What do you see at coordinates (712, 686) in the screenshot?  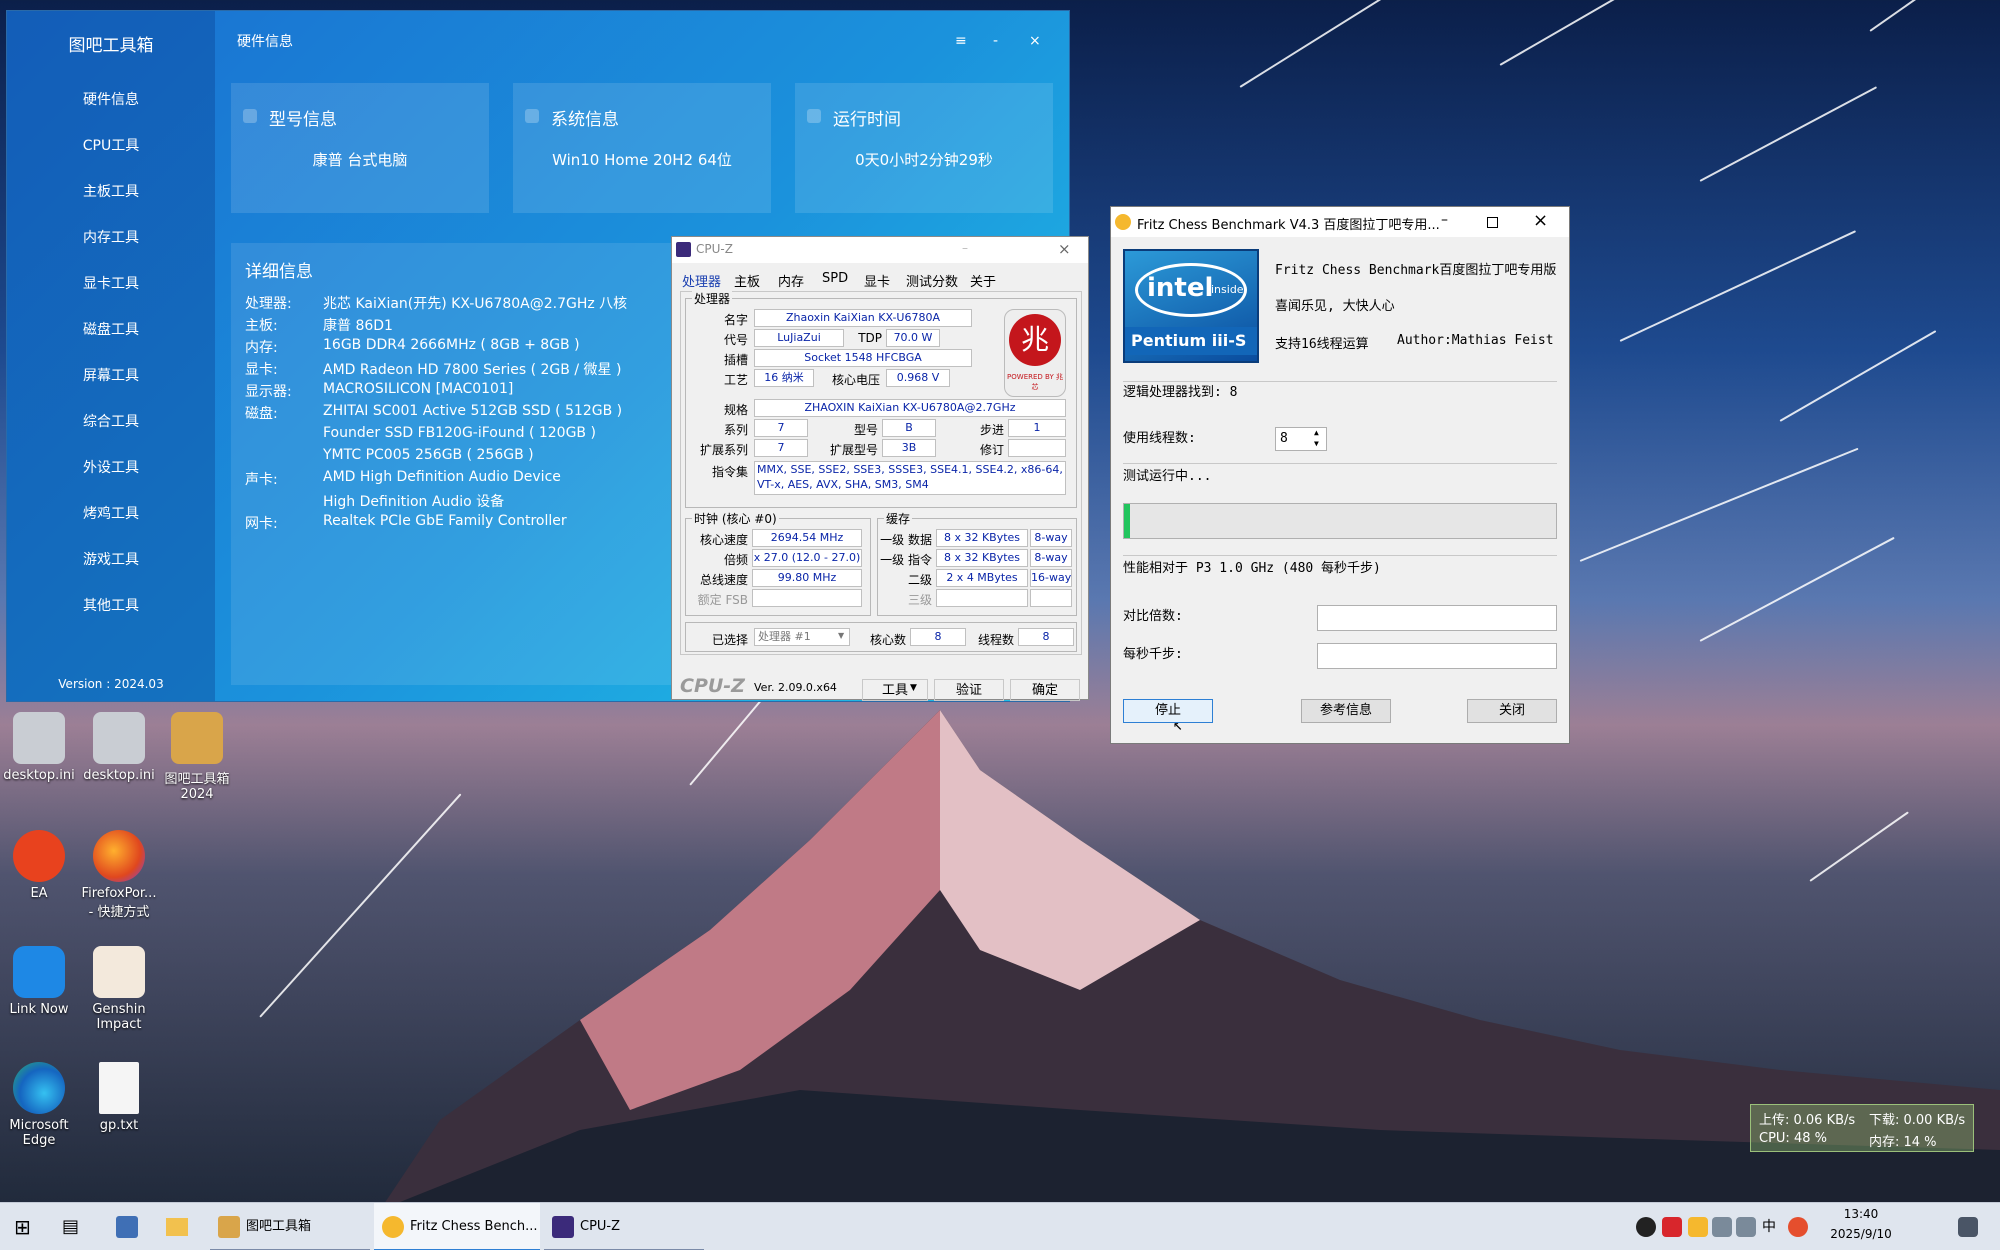 I see `cpuz-brand: CPU-Z` at bounding box center [712, 686].